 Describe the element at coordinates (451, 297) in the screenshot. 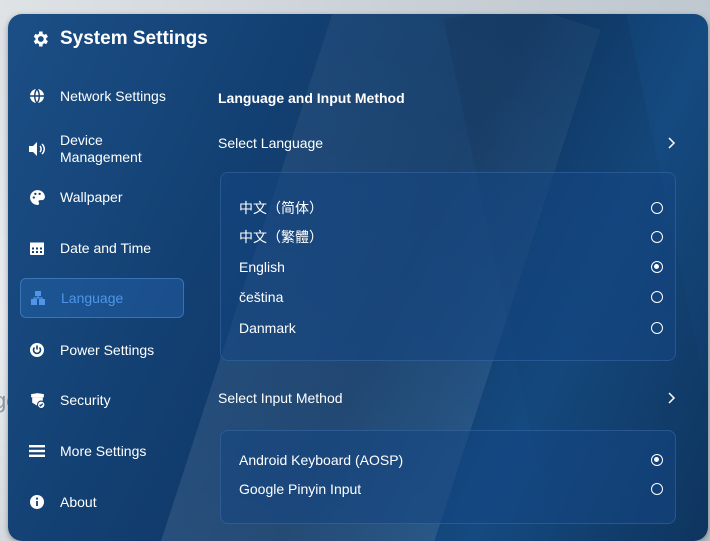

I see `language-option: čeština` at that location.